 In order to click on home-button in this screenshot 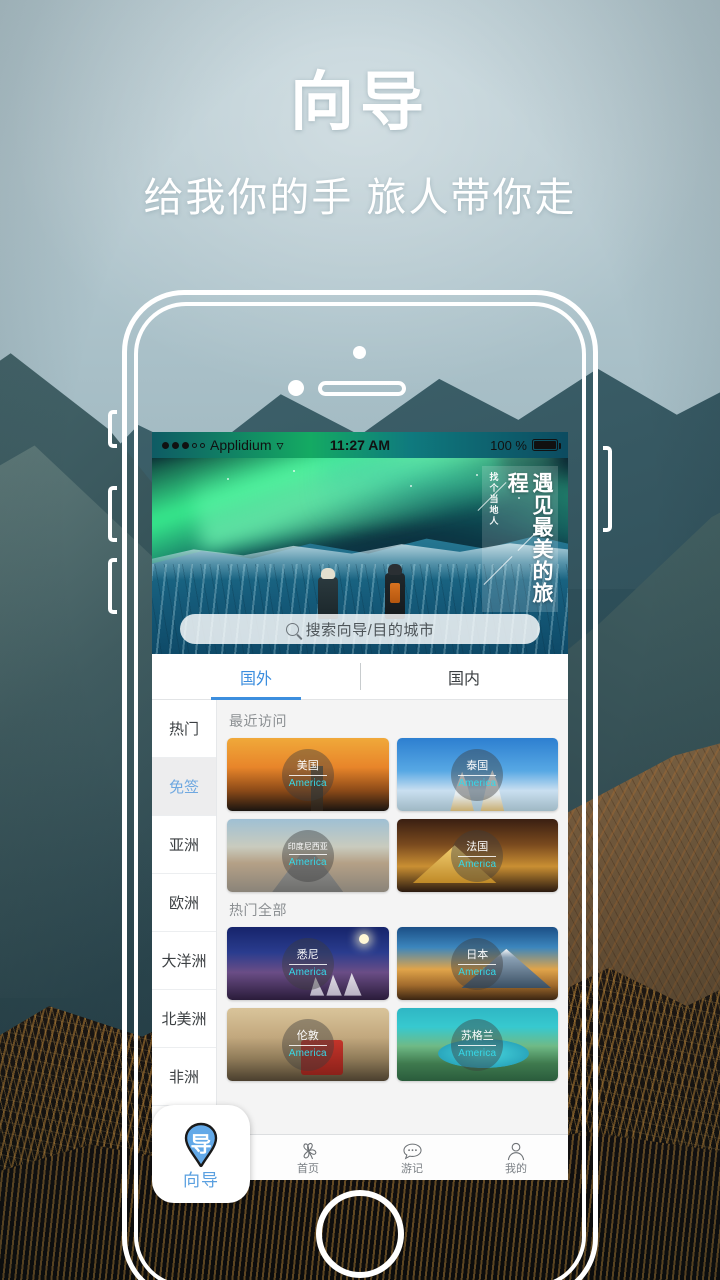, I will do `click(360, 1234)`.